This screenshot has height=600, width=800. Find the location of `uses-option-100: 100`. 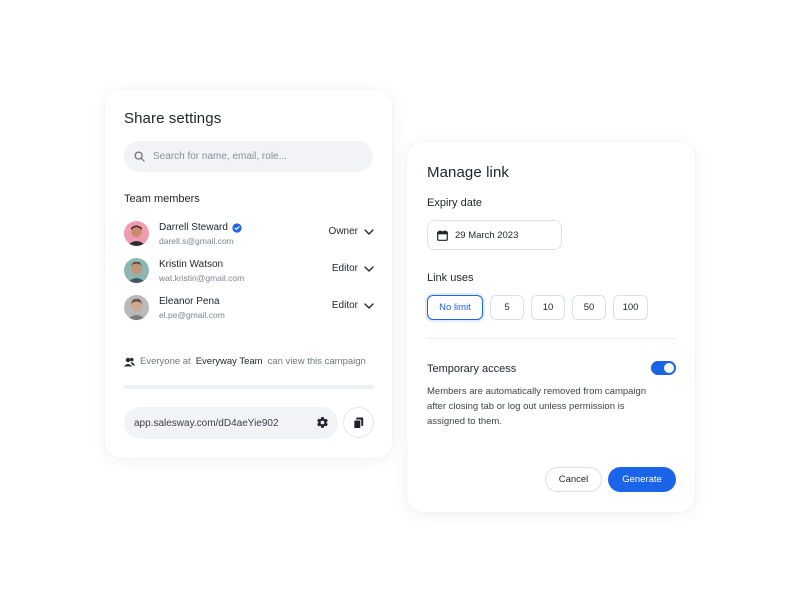

uses-option-100: 100 is located at coordinates (630, 307).